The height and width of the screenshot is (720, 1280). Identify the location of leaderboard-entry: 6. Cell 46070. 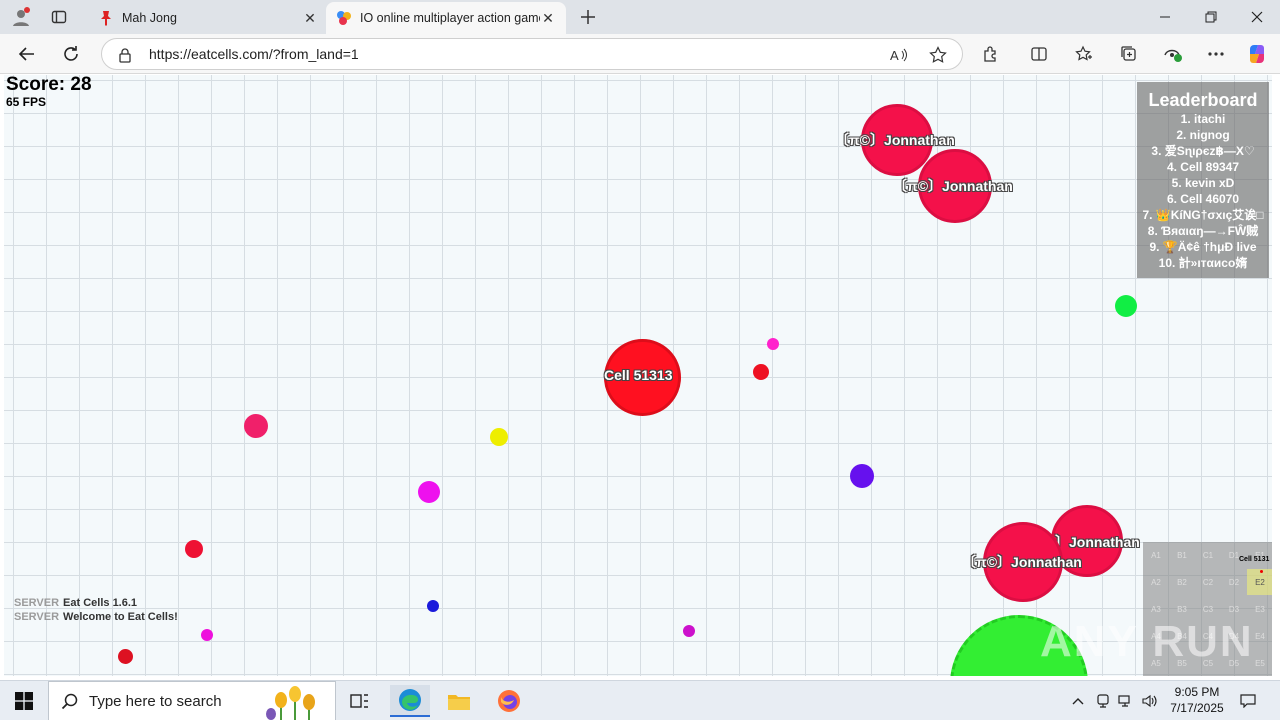
(1203, 199).